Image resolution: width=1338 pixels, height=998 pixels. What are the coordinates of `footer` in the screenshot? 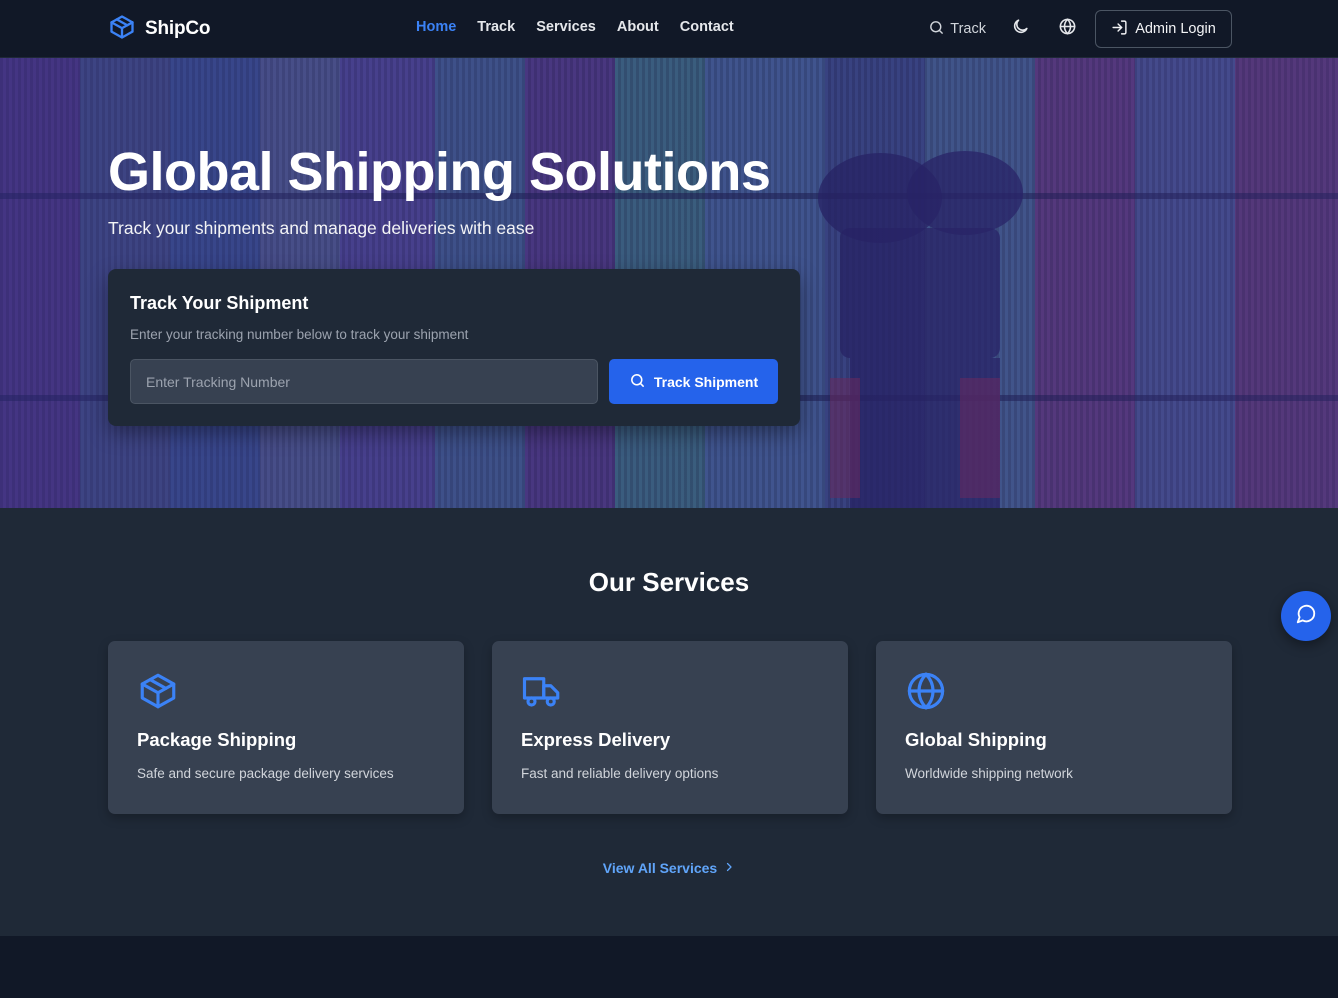 It's located at (669, 967).